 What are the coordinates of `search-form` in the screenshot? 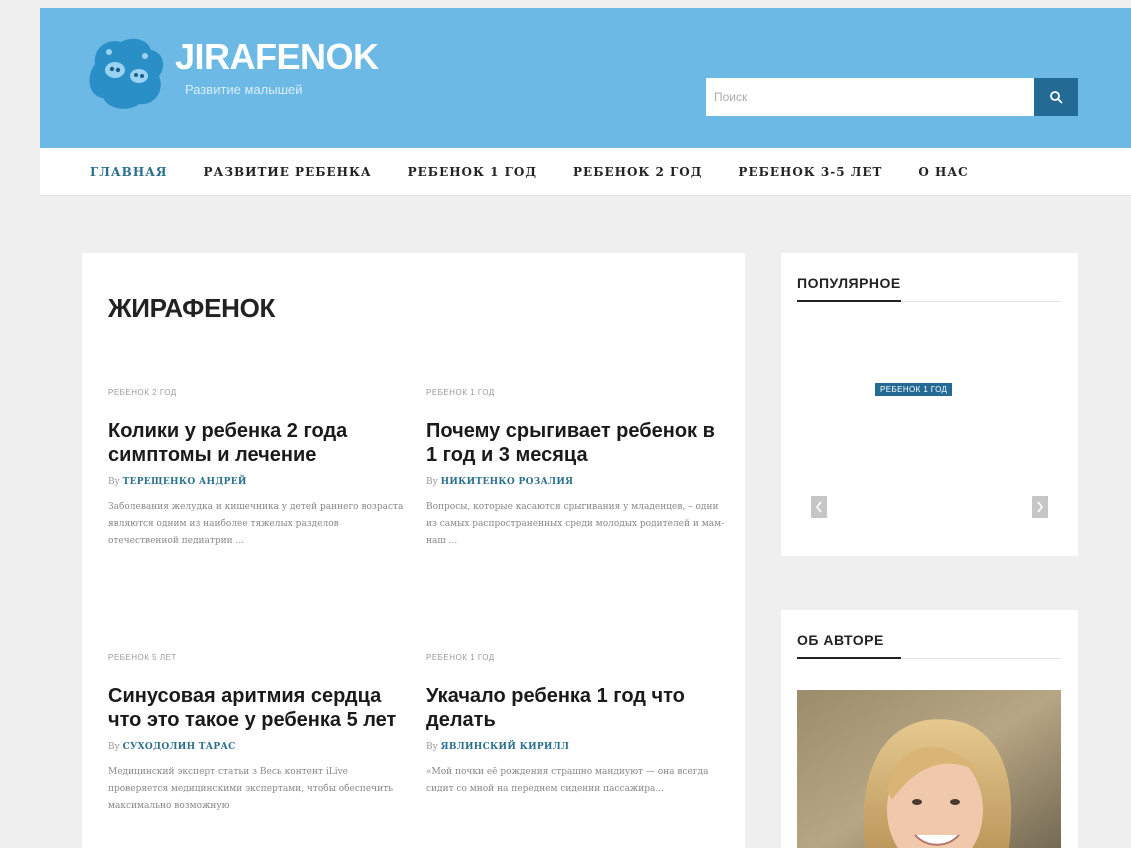 It's located at (892, 97).